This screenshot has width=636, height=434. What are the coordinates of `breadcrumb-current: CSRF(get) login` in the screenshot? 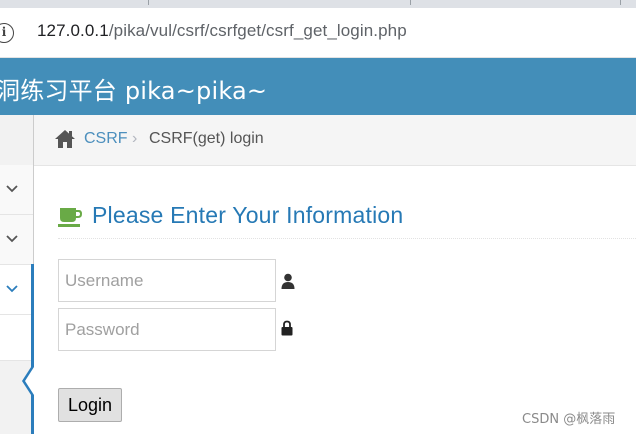 It's located at (206, 138).